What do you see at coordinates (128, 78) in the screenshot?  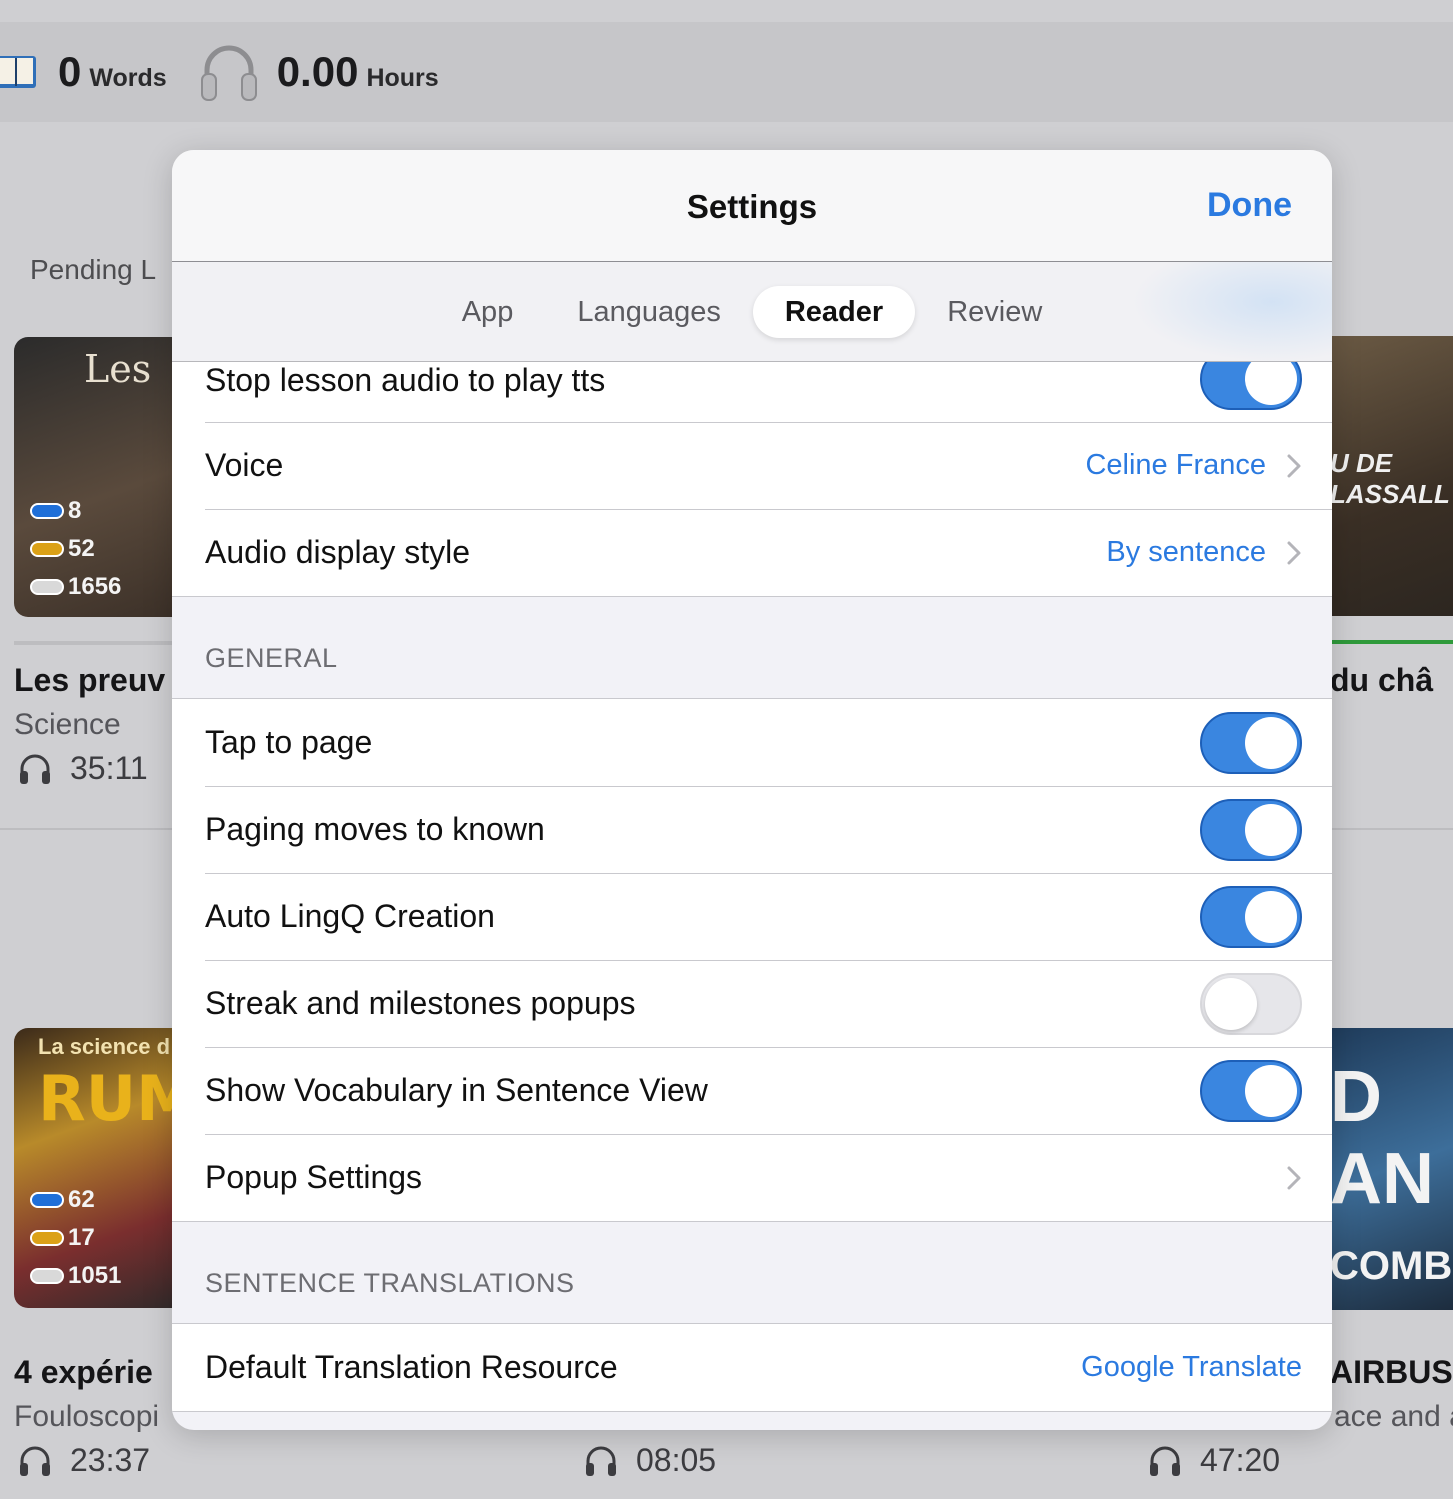 I see `words-unit: Words` at bounding box center [128, 78].